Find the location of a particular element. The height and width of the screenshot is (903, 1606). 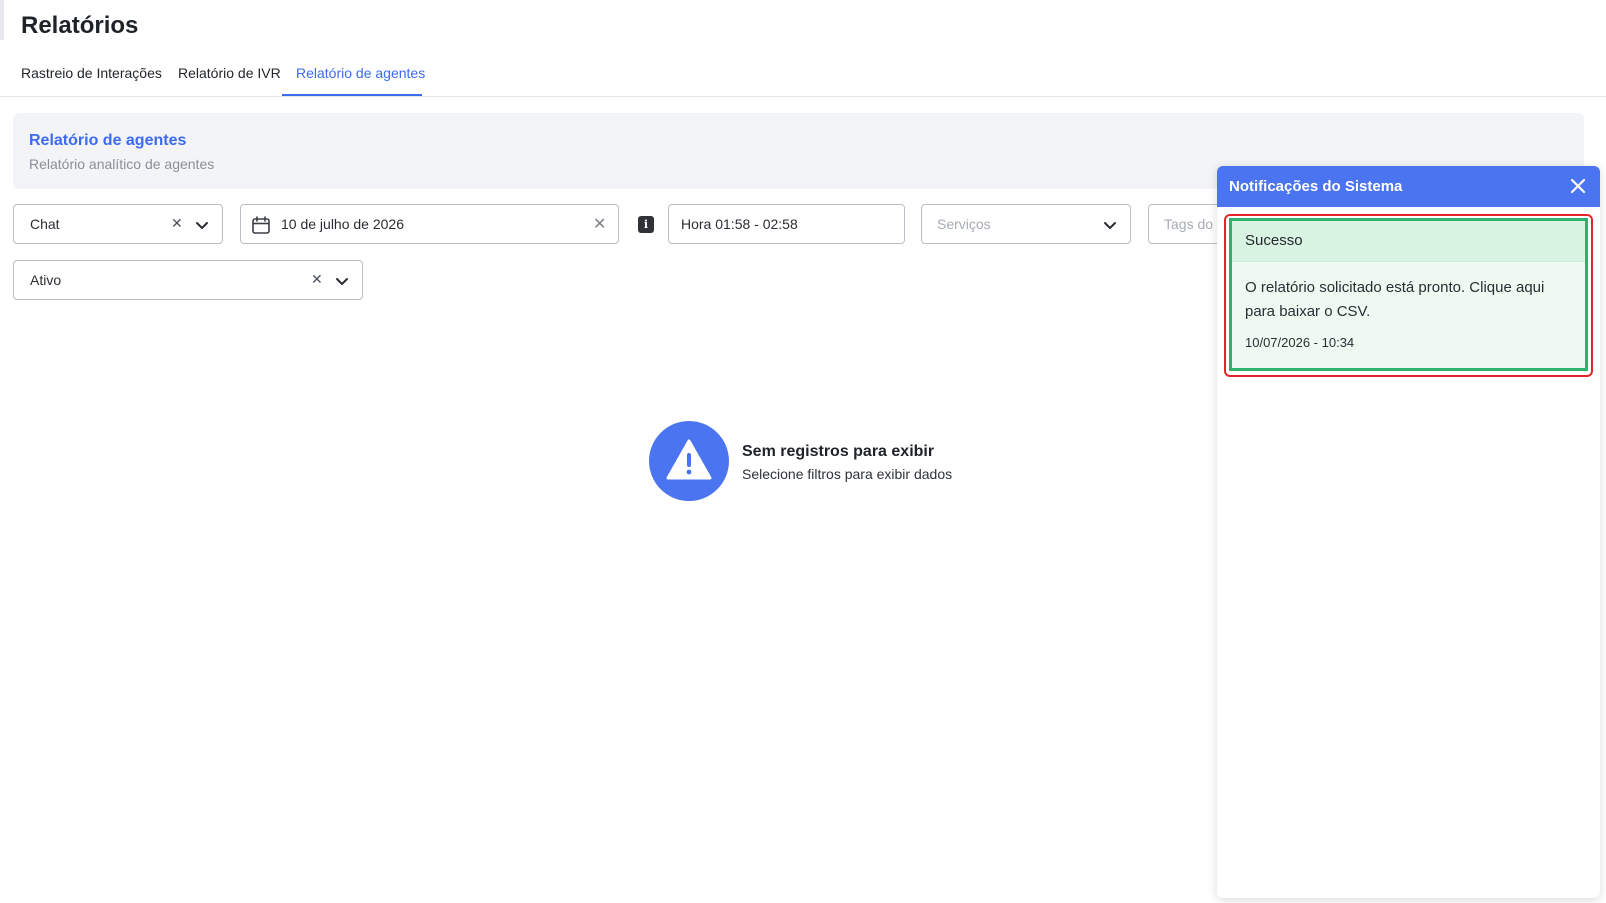

tab-relatorio-ivr: Relatório de IVR is located at coordinates (229, 73).